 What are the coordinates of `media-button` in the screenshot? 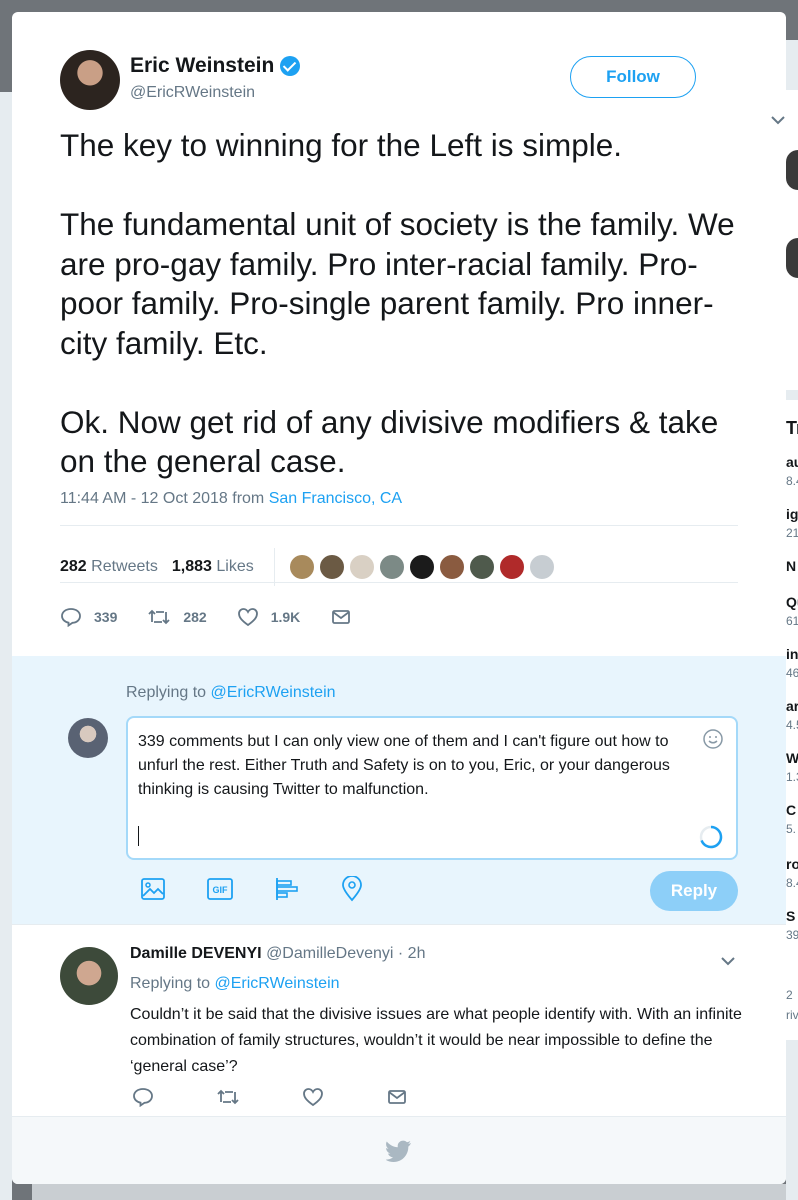 It's located at (153, 889).